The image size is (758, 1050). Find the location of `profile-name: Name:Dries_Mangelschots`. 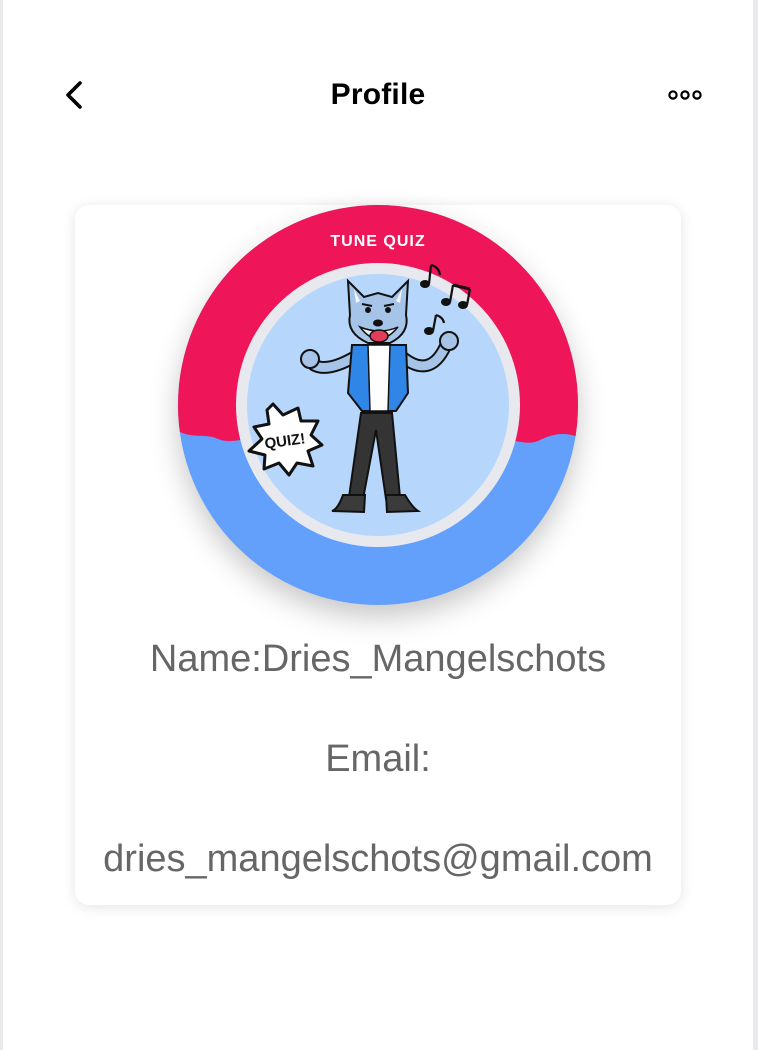

profile-name: Name:Dries_Mangelschots is located at coordinates (378, 659).